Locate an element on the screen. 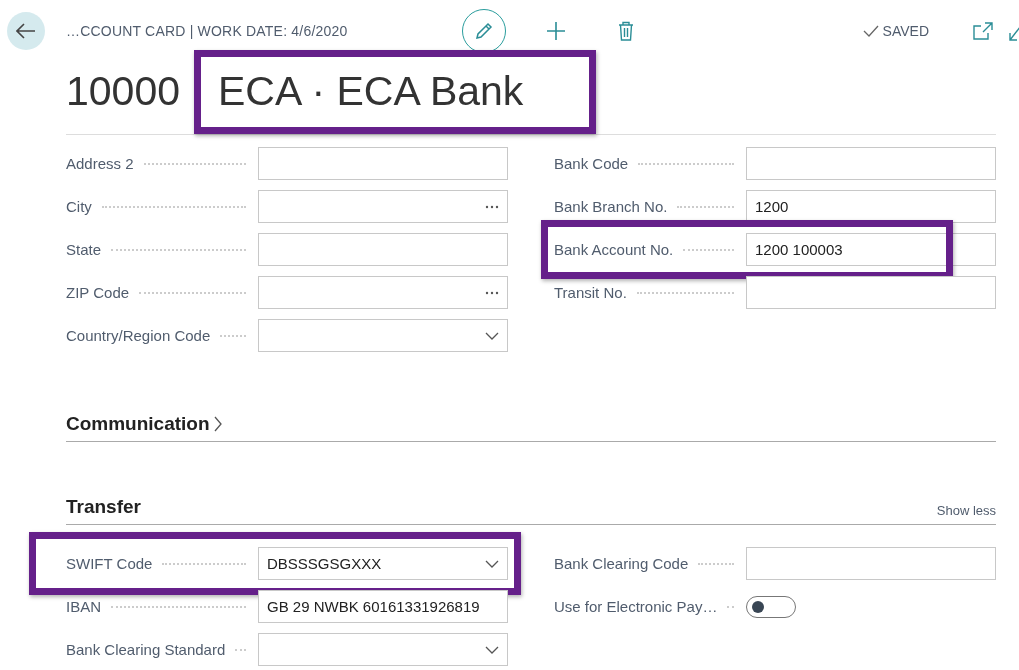 The width and height of the screenshot is (1019, 670). field-label: ZIP Code is located at coordinates (98, 292).